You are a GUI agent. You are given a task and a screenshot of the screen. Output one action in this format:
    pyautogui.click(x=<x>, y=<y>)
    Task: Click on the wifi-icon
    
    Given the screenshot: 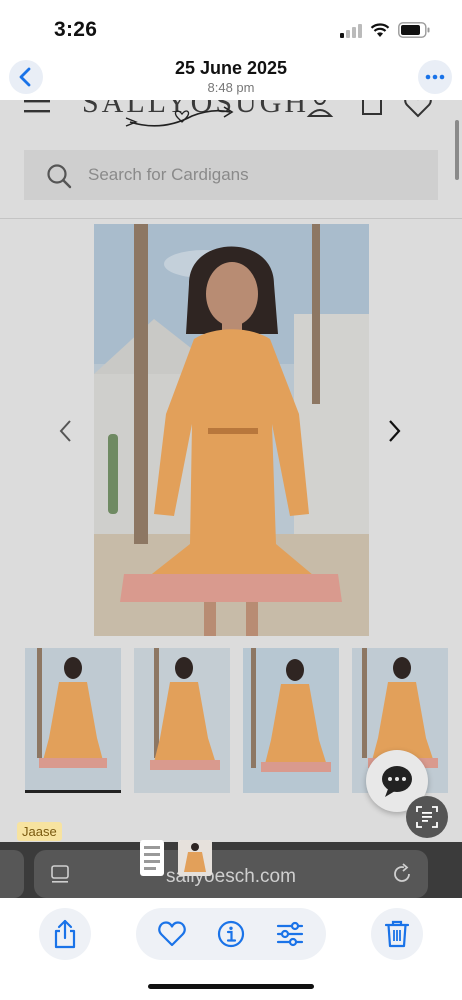 What is the action you would take?
    pyautogui.click(x=380, y=30)
    